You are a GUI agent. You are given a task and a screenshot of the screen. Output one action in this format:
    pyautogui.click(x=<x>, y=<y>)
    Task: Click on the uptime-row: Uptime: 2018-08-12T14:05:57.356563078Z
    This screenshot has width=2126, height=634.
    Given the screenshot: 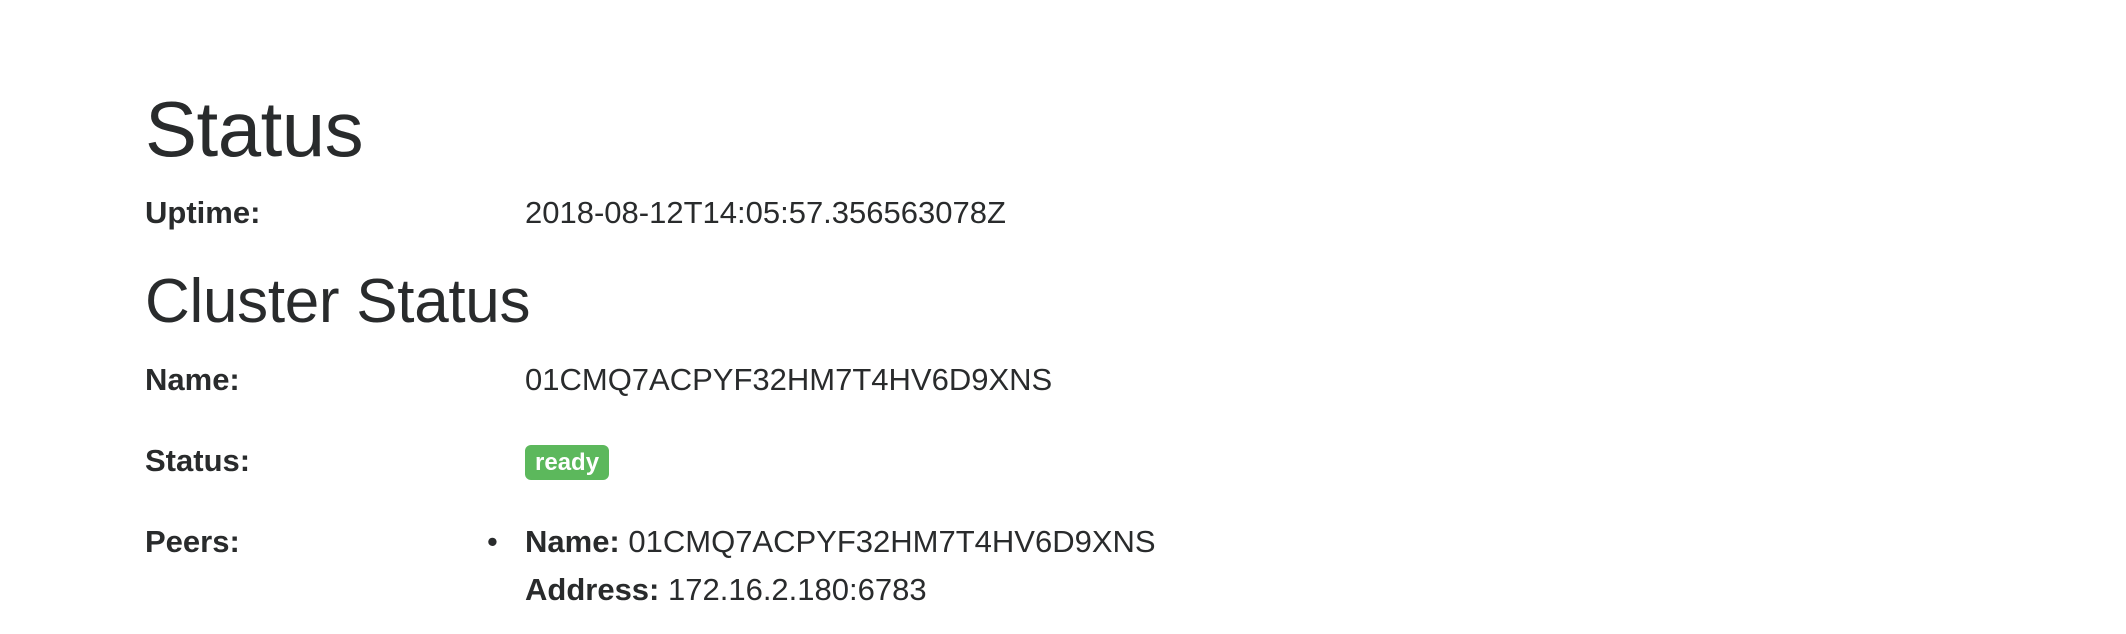 What is the action you would take?
    pyautogui.click(x=1045, y=213)
    